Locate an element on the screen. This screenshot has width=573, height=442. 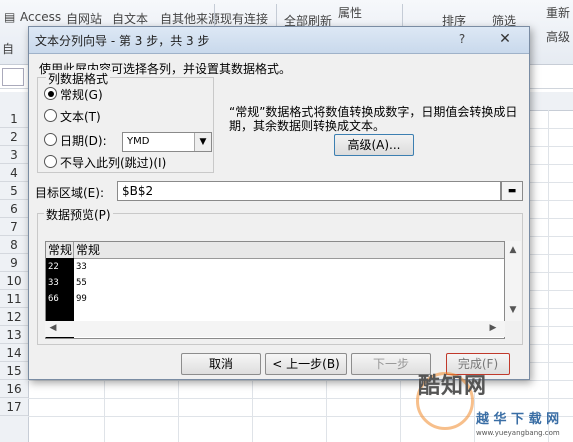
radio-general-label: 常规(G) is located at coordinates (81, 95).